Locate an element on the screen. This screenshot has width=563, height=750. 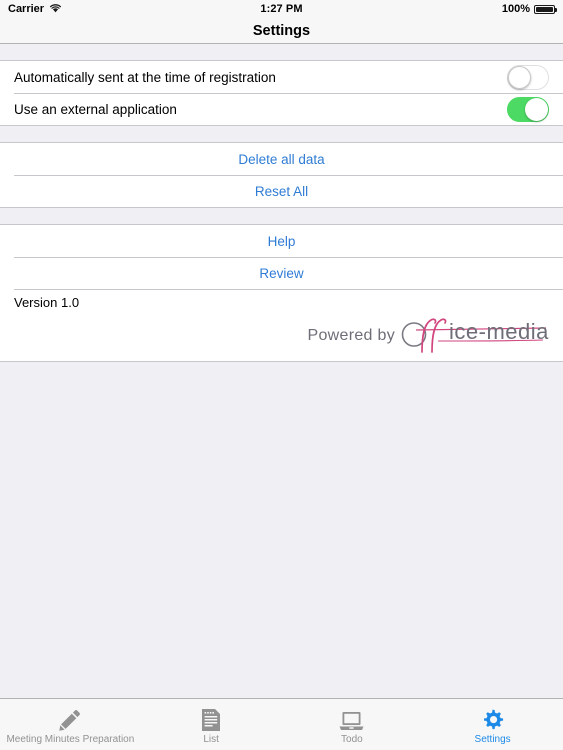
tab-label-todo: Todo is located at coordinates (352, 739).